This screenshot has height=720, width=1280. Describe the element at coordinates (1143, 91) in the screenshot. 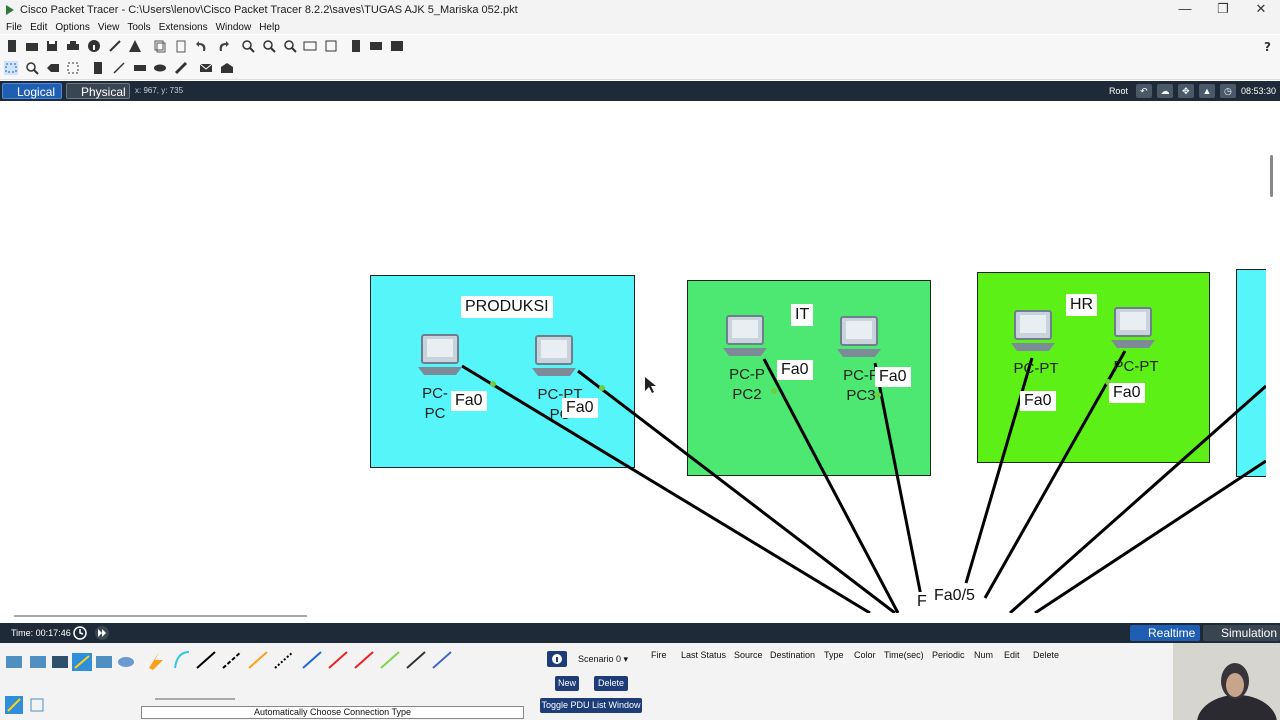

I see `back-icon: ↶` at that location.